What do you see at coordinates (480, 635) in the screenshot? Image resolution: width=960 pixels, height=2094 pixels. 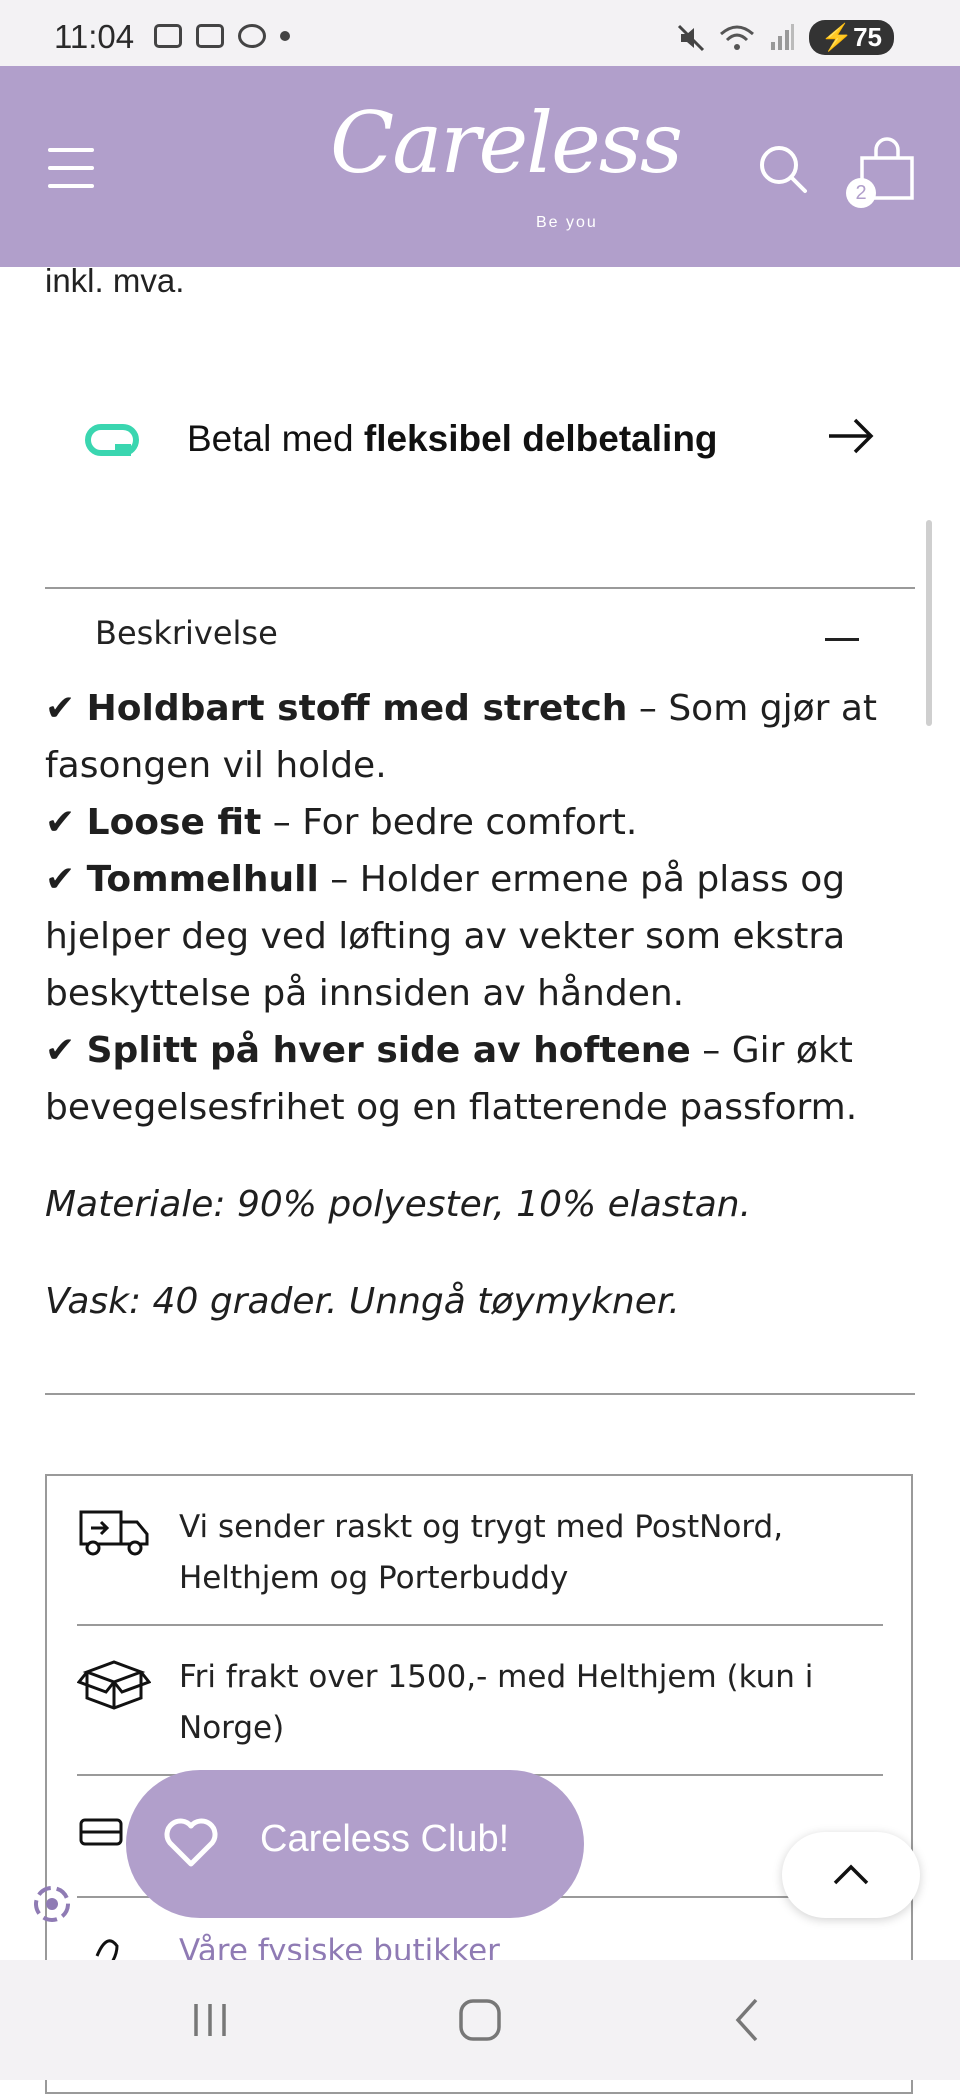 I see `description-accordion-toggle: Beskrivelse` at bounding box center [480, 635].